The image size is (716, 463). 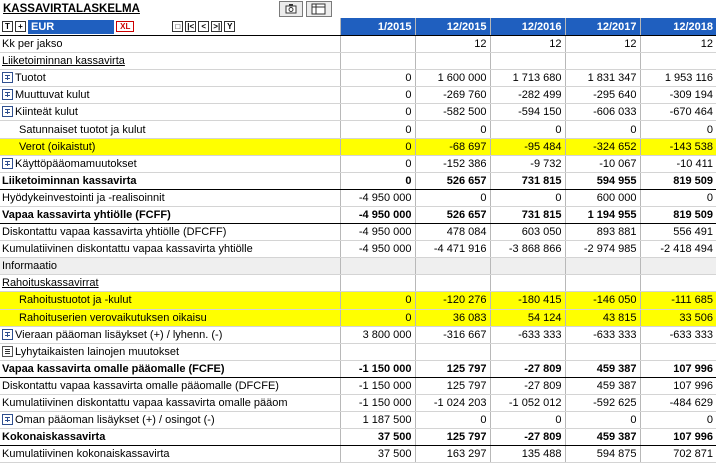 What do you see at coordinates (527, 95) in the screenshot?
I see `value-cell: -282 499` at bounding box center [527, 95].